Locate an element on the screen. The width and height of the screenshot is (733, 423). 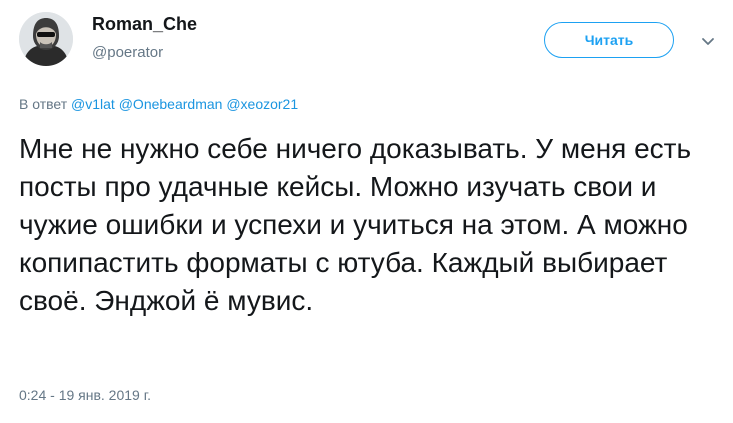
tweet-timestamp: 0:24 - 19 янв. 2019 г. is located at coordinates (85, 395).